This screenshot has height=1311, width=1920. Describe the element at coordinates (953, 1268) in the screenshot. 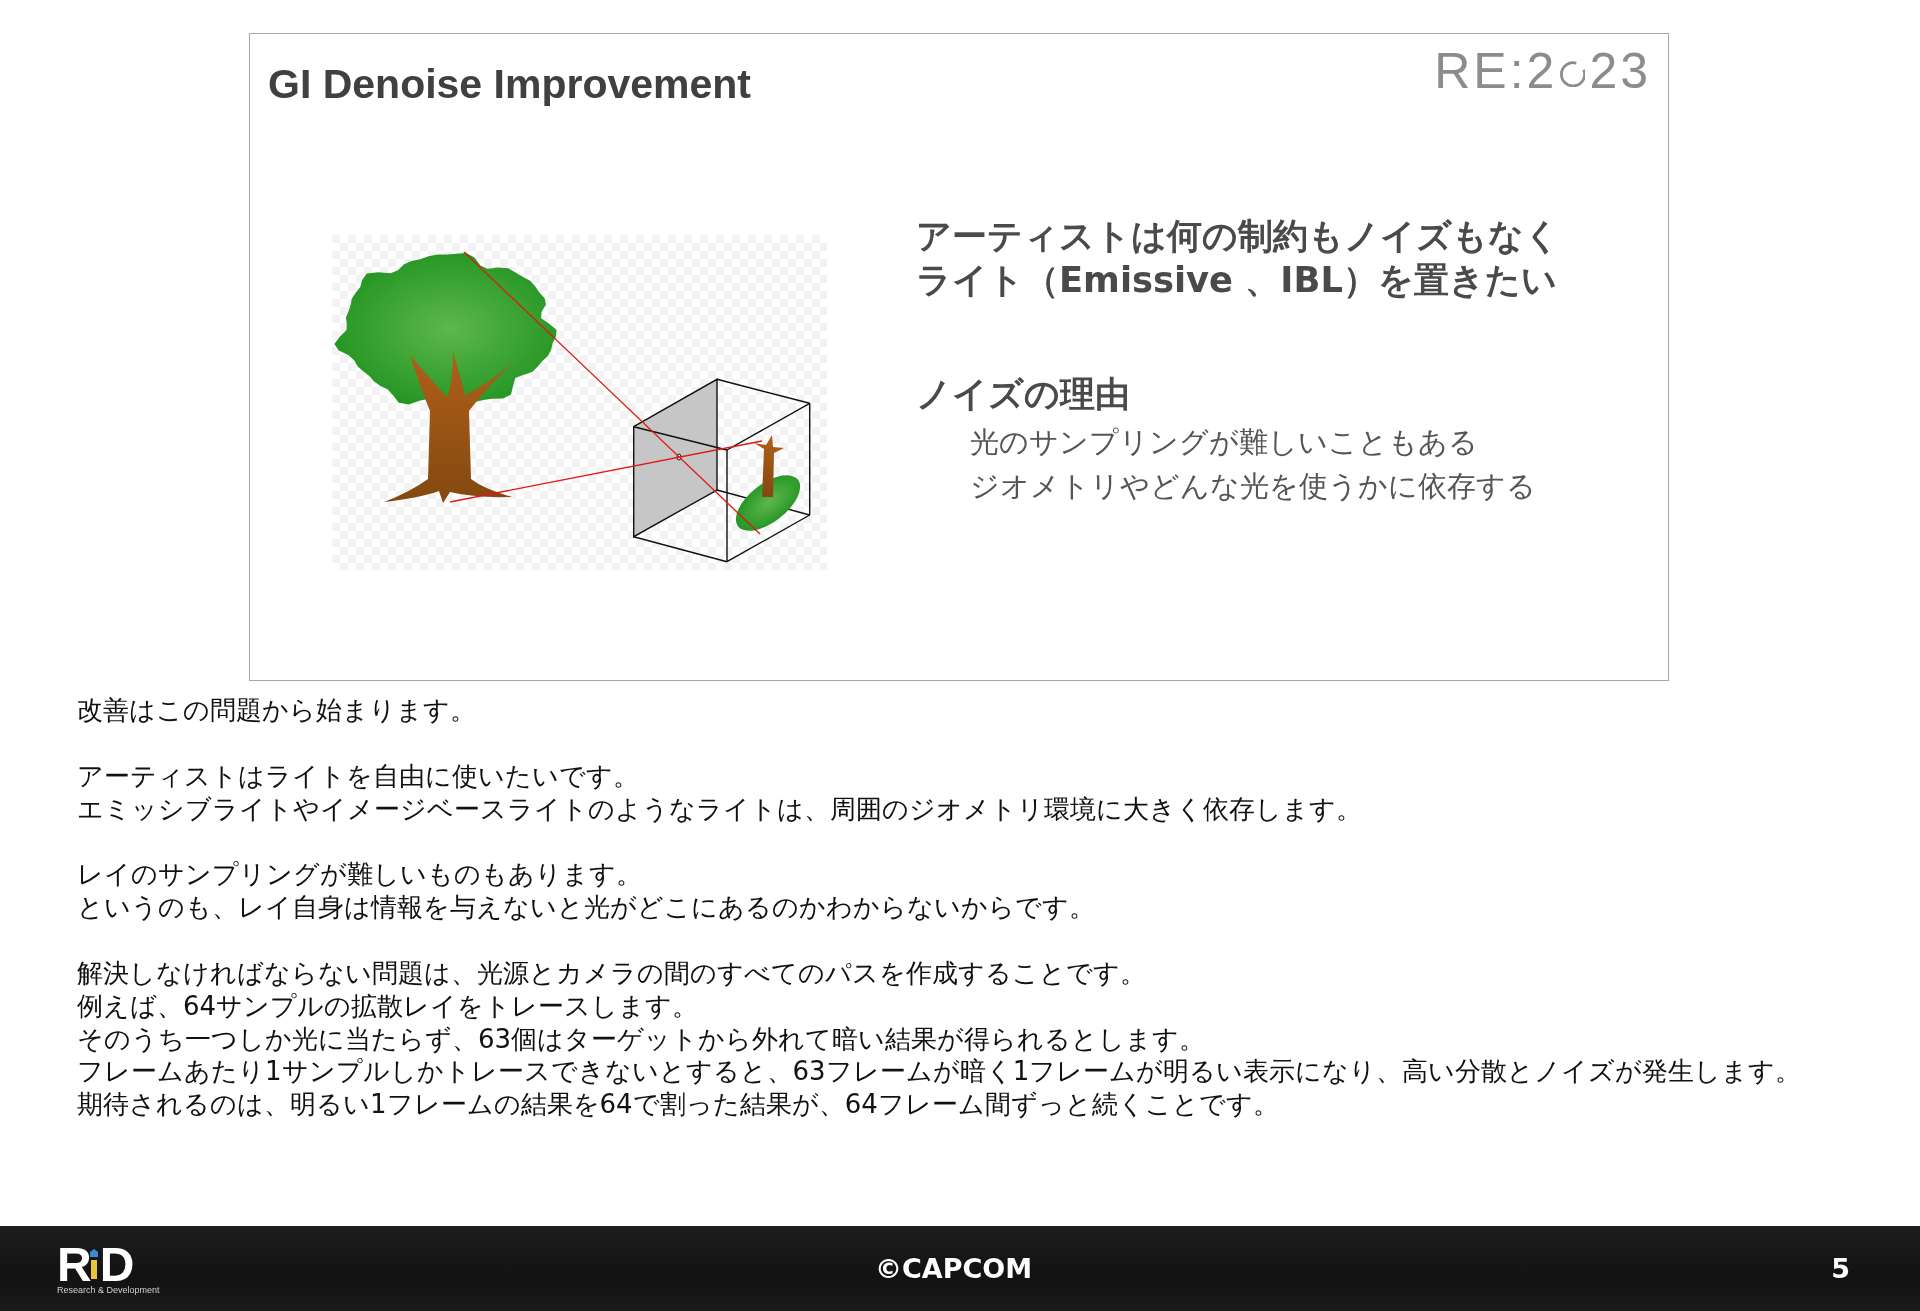

I see `copyright-text: ©CAPCOM` at that location.